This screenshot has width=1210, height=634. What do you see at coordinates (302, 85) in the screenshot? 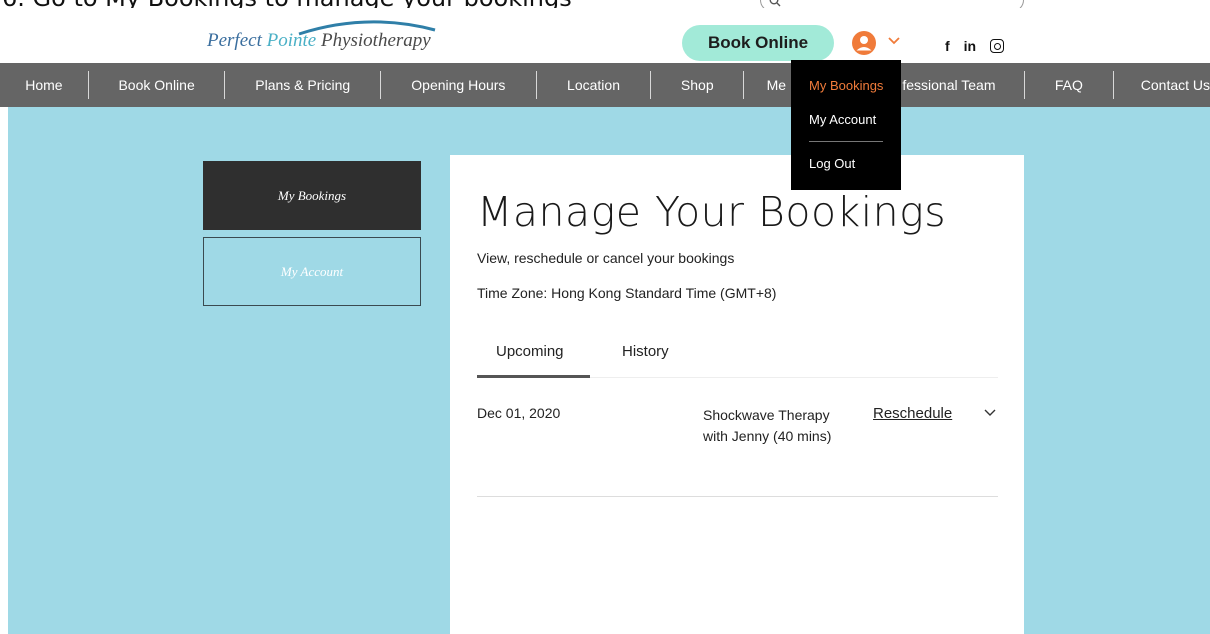
I see `nav-plans-pricing: Plans & Pricing` at bounding box center [302, 85].